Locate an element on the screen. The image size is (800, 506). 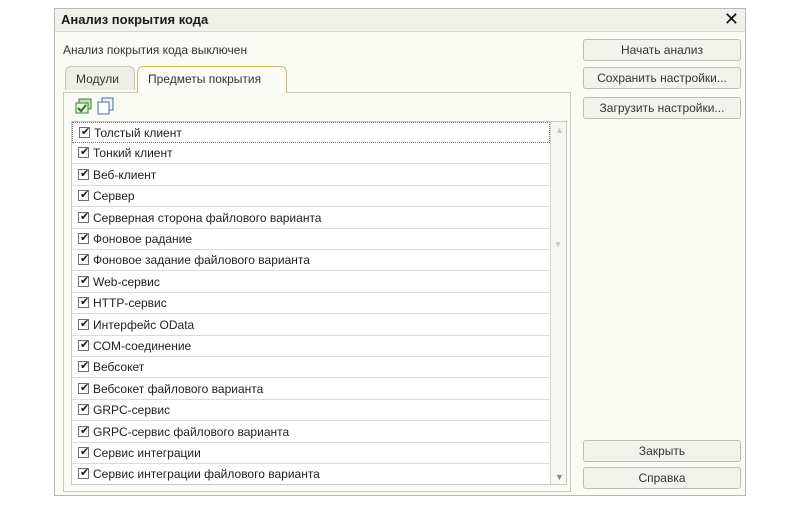
list-item: ✔ Толстый клиент is located at coordinates (311, 132).